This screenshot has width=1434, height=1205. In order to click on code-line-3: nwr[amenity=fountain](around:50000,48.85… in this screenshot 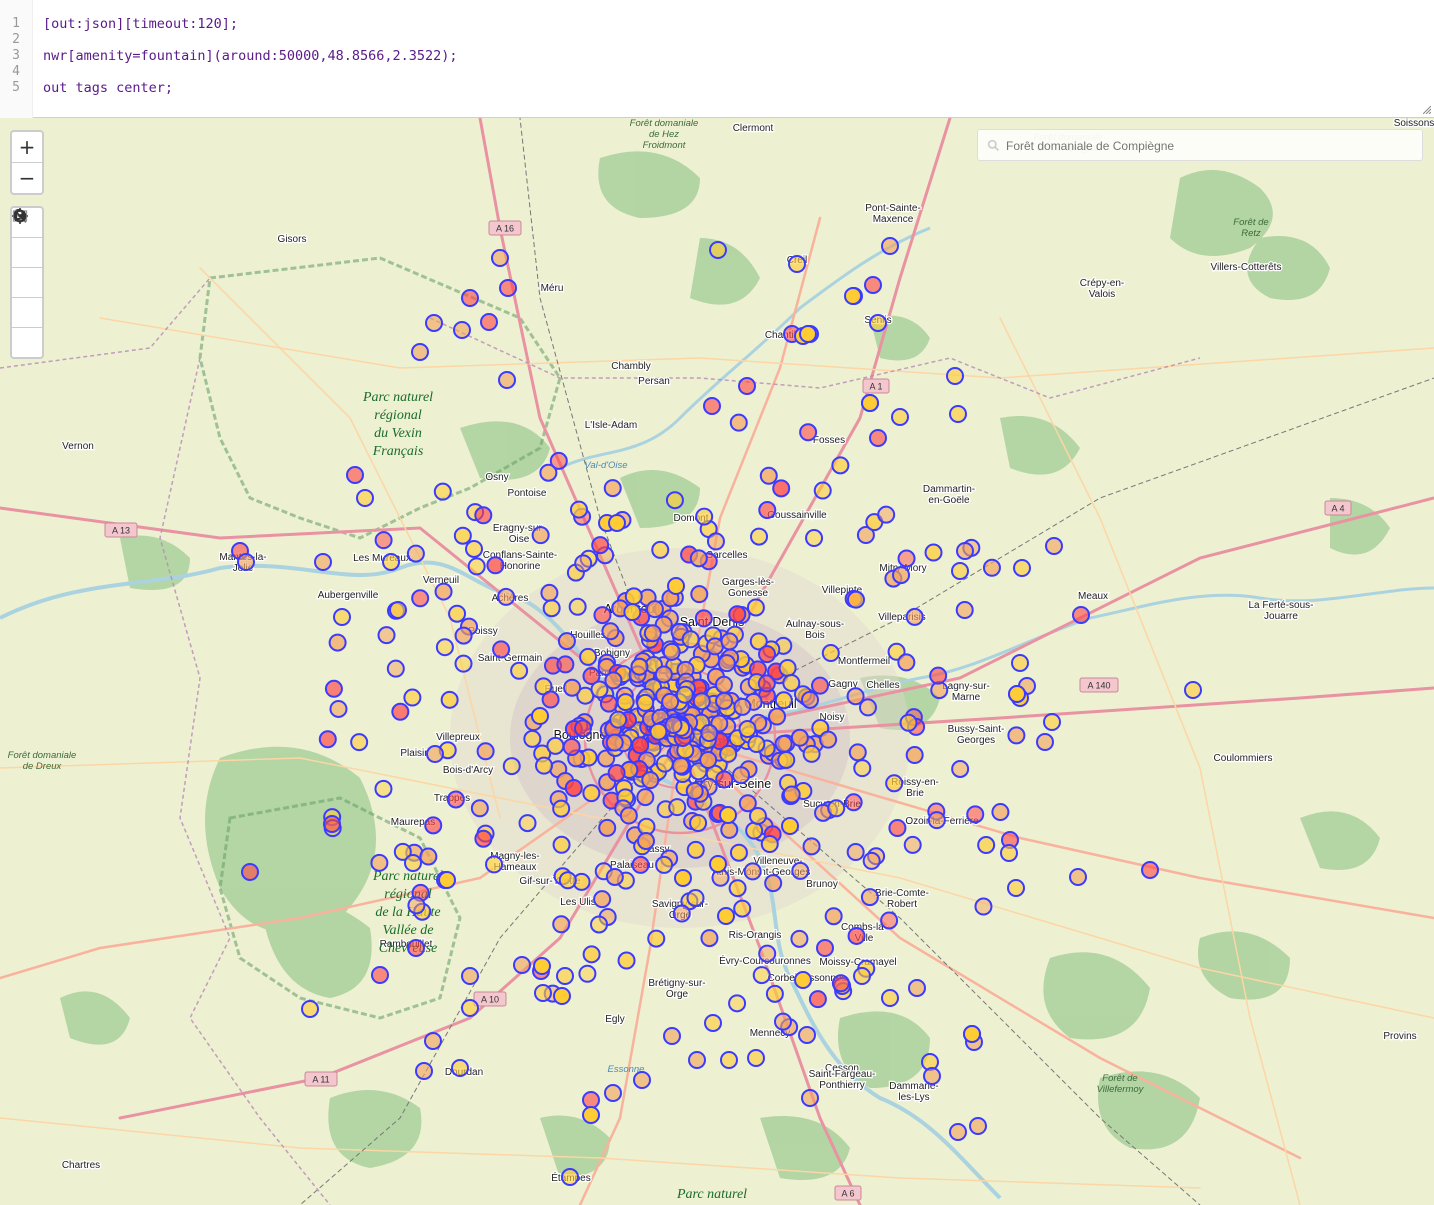, I will do `click(250, 56)`.